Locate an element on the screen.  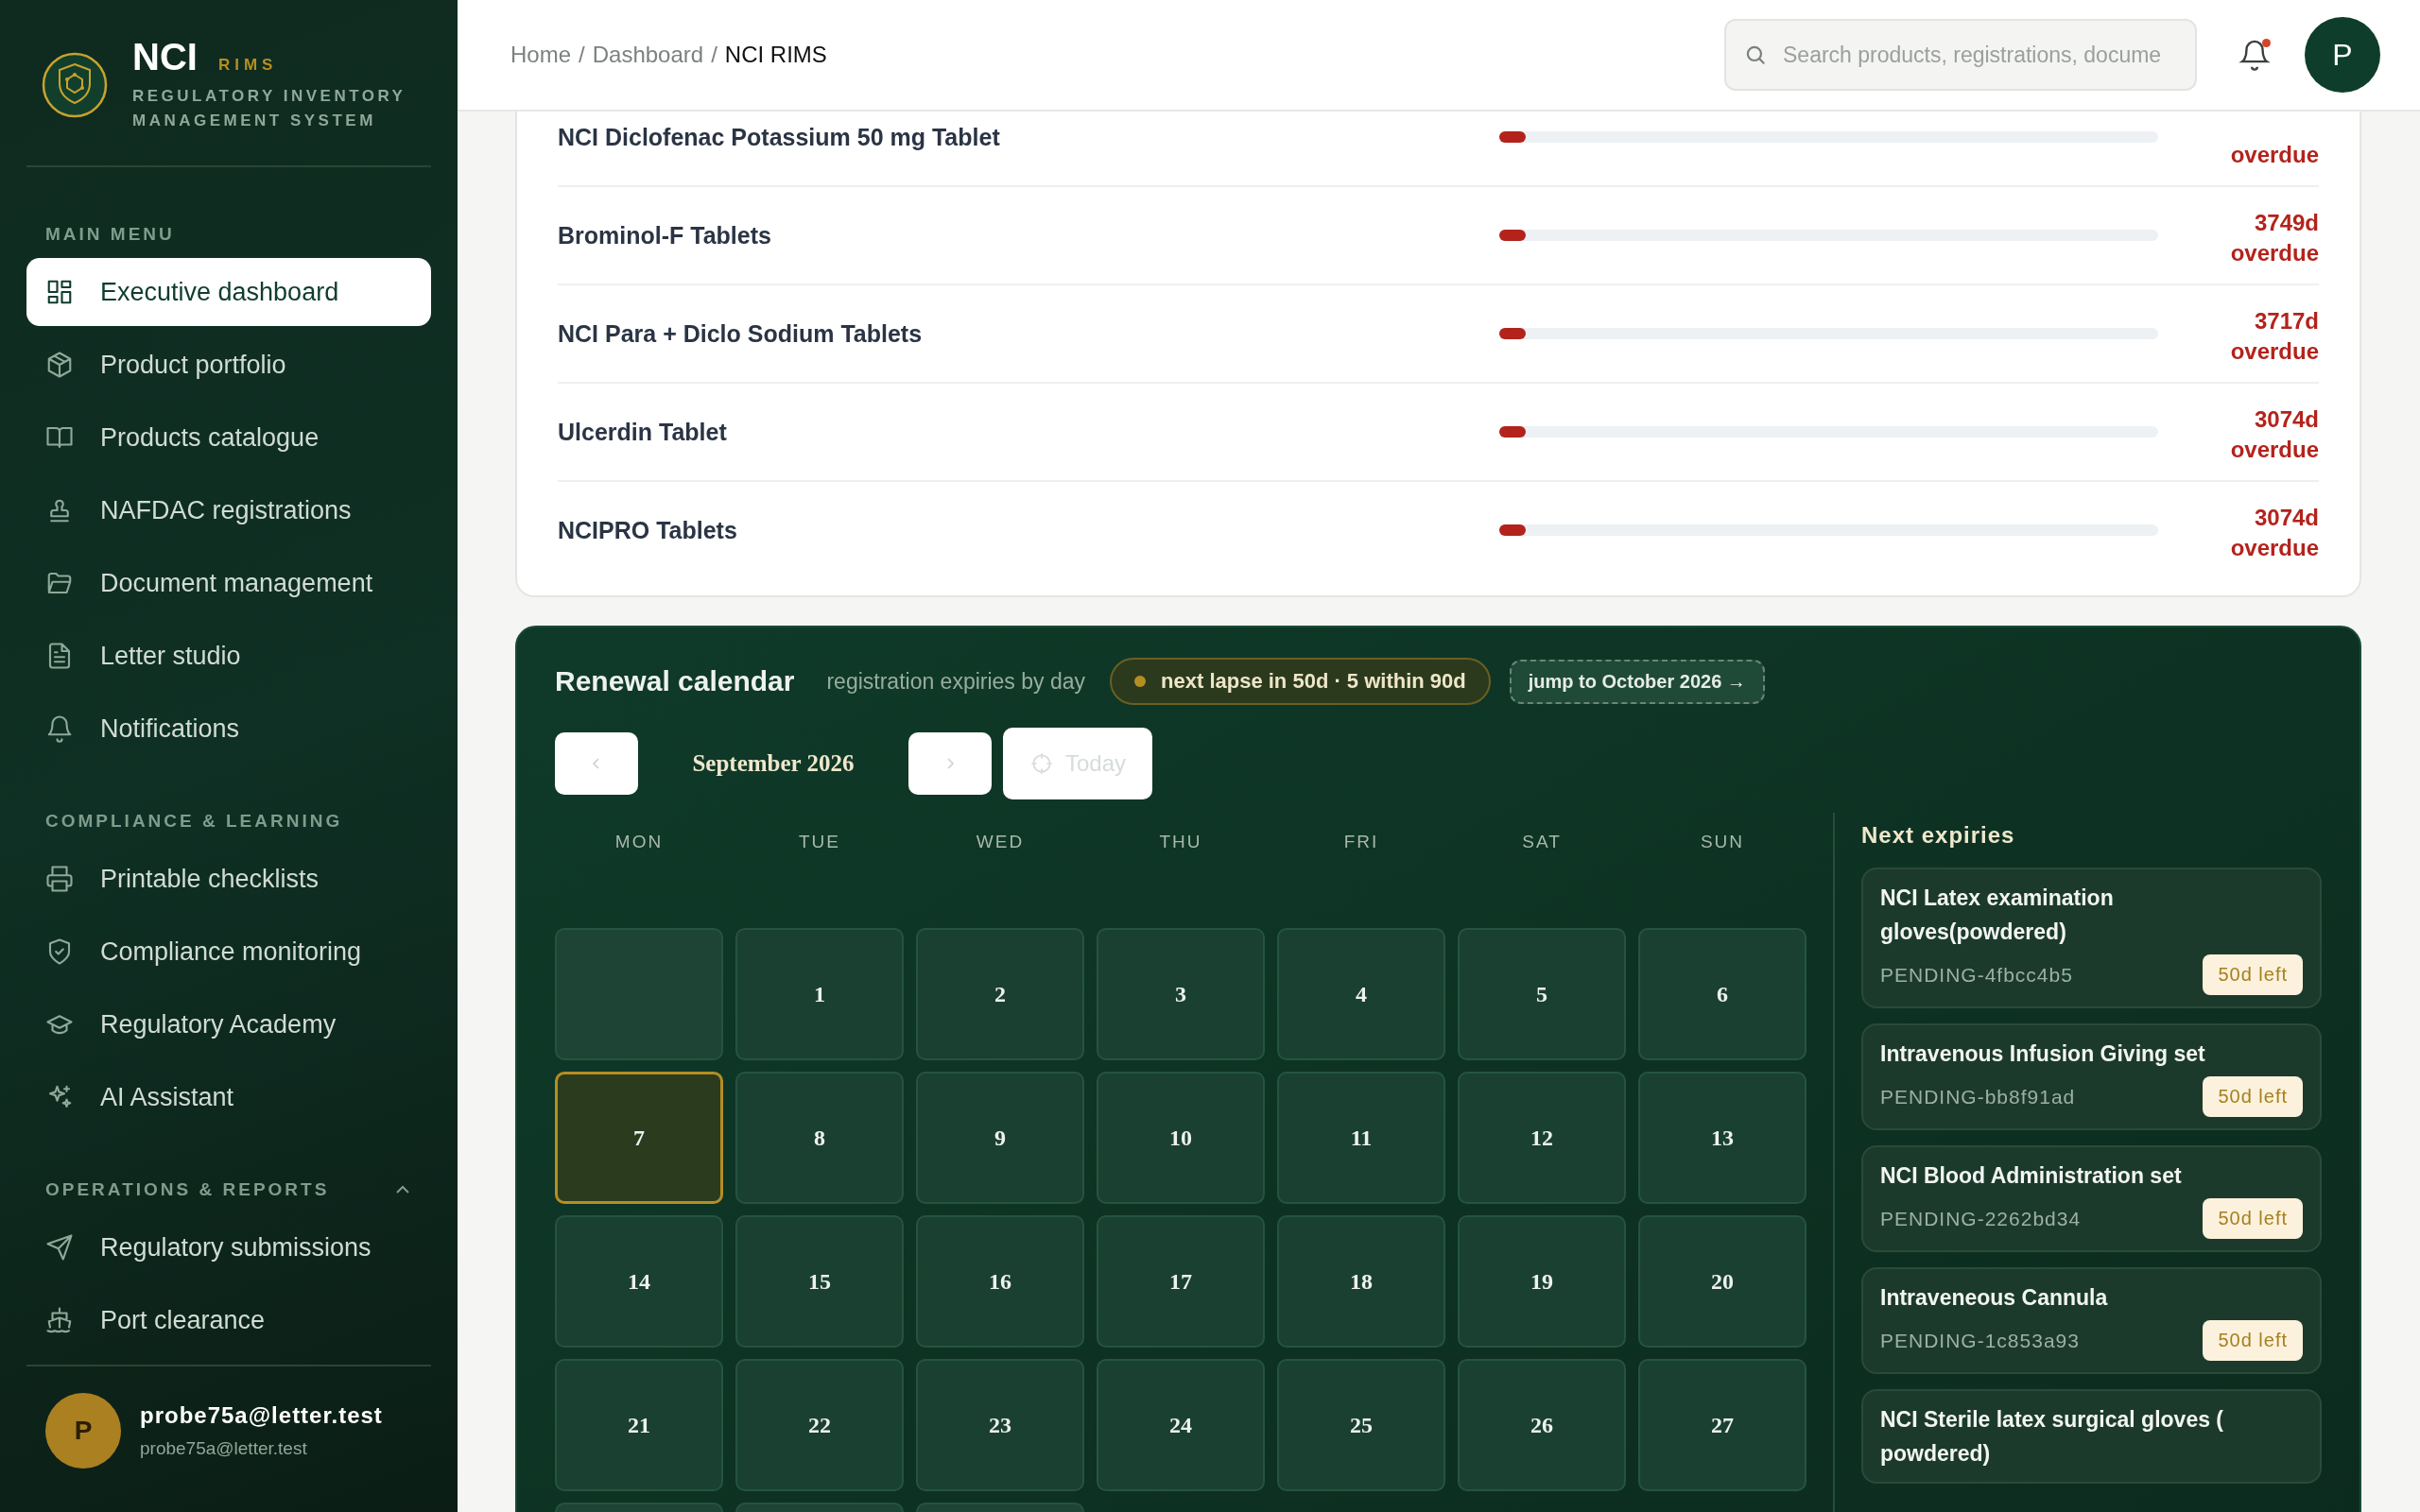
days-count: 3749d is located at coordinates (2287, 223).